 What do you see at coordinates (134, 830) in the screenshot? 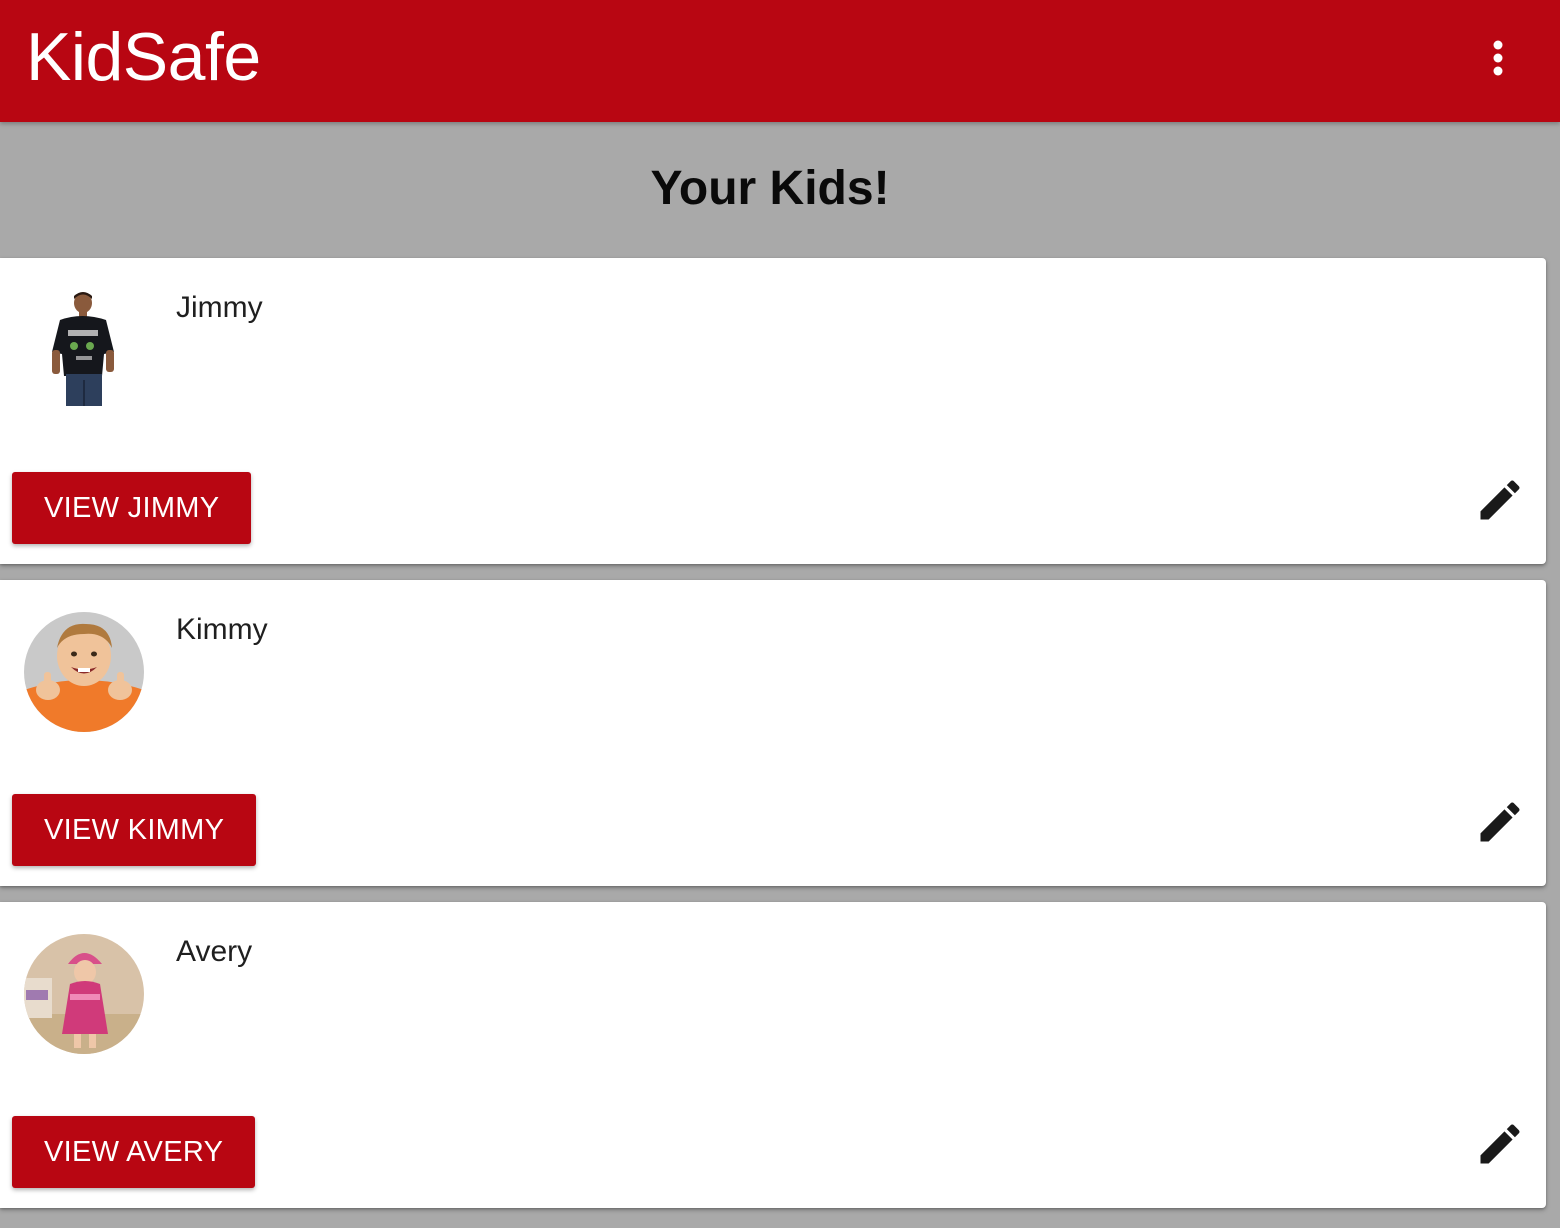
I see `view-kimmy-button: VIEW KIMMY` at bounding box center [134, 830].